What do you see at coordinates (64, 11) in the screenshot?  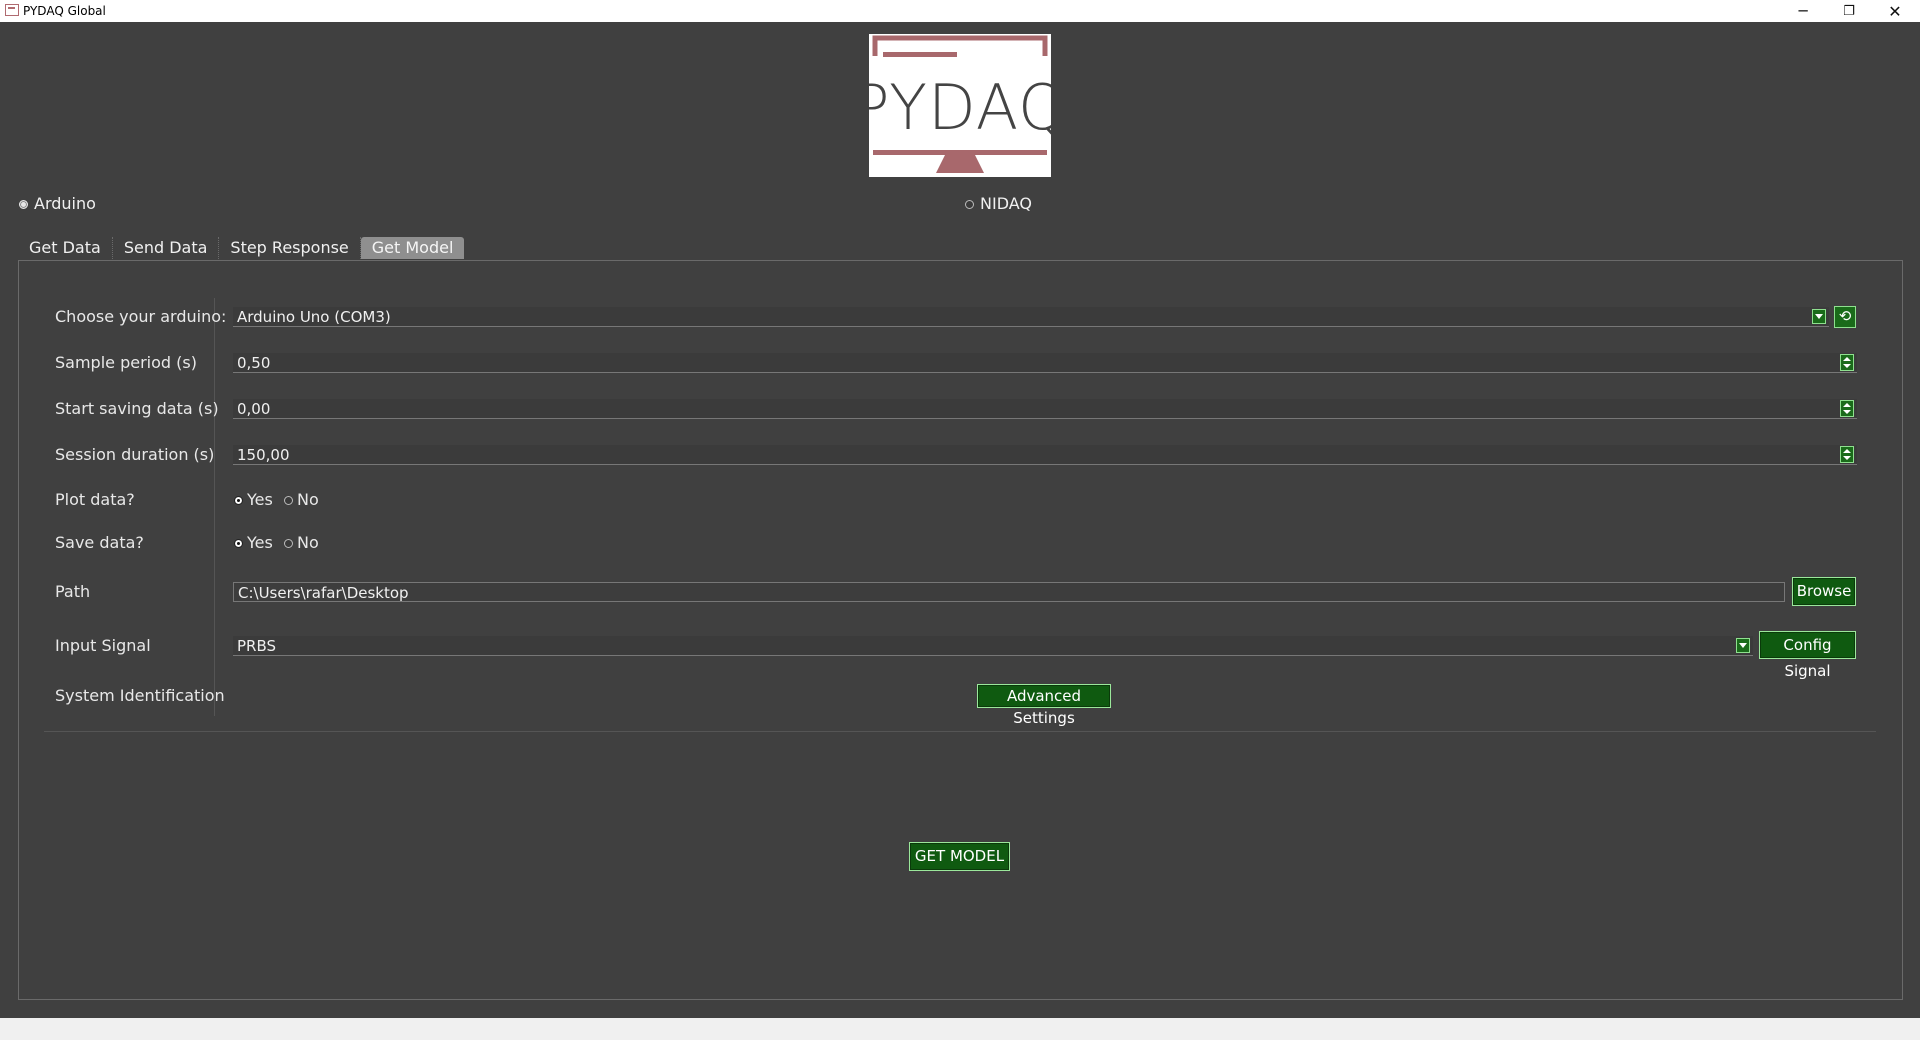 I see `window-title: PYDAQ Global` at bounding box center [64, 11].